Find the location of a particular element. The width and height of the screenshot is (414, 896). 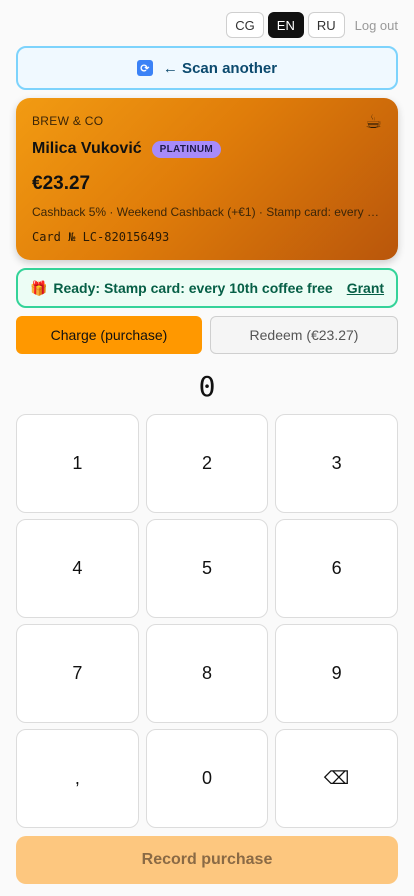

lang-en-button: EN is located at coordinates (285, 25).